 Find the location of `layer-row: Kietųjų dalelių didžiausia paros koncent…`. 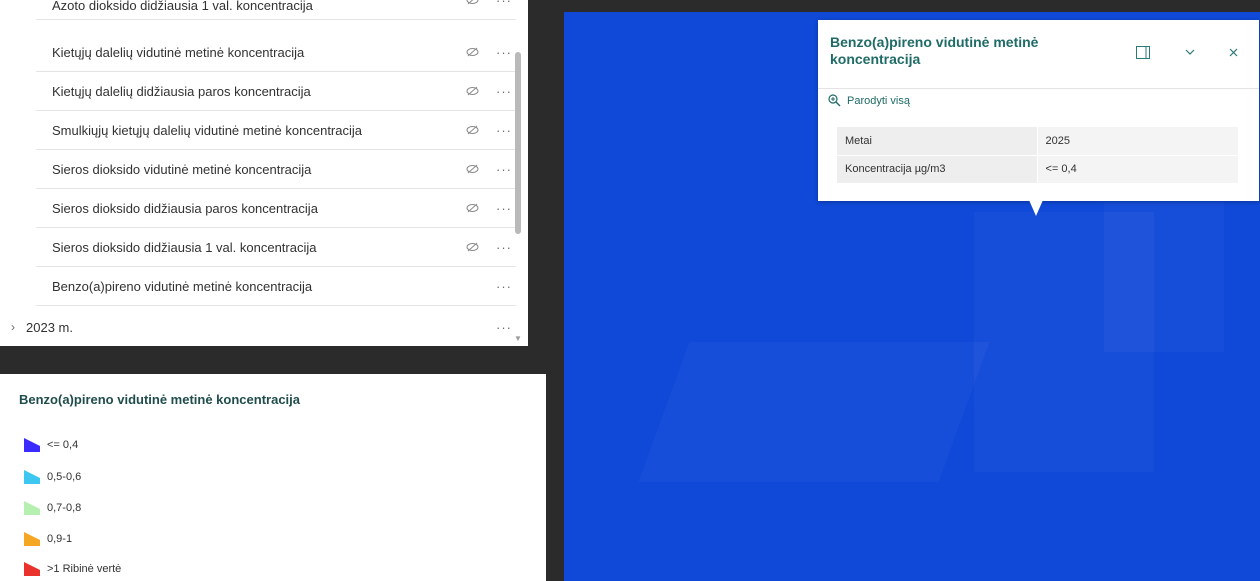

layer-row: Kietųjų dalelių didžiausia paros koncent… is located at coordinates (276, 91).